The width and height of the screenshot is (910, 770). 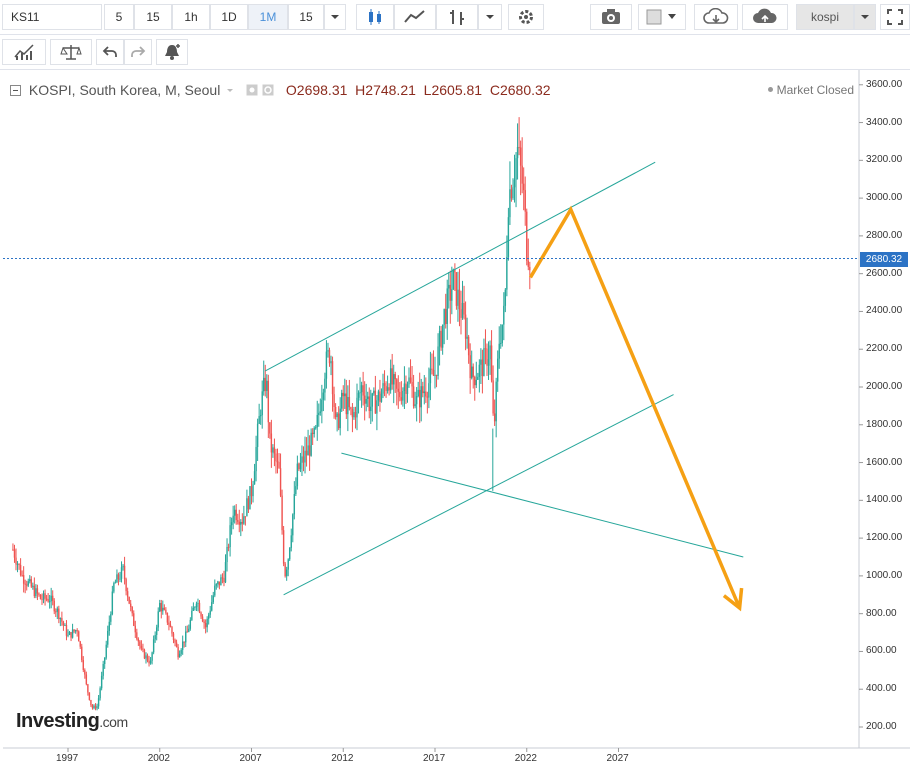 I want to click on logo-main: Investing, so click(x=58, y=721).